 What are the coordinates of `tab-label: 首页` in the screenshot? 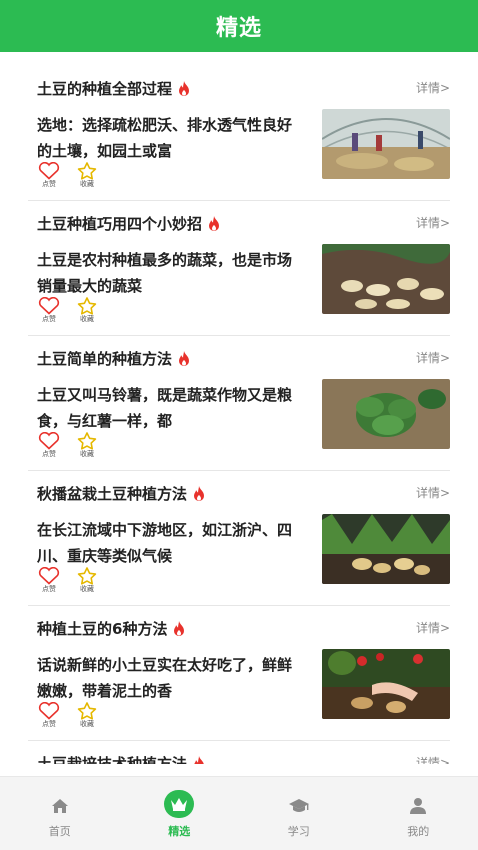 It's located at (59, 831).